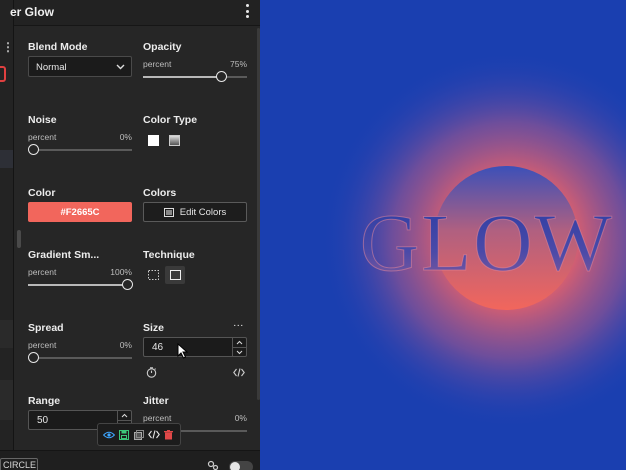  Describe the element at coordinates (195, 77) in the screenshot. I see `opacity-slider` at that location.